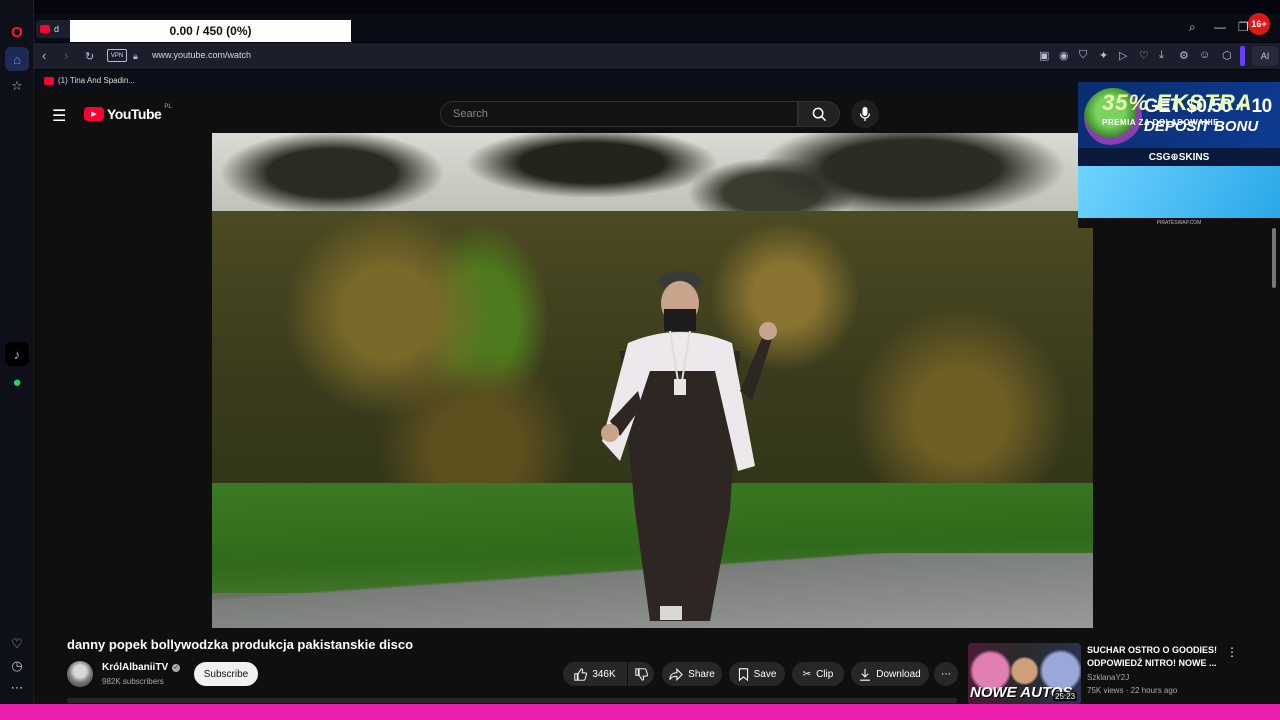 The width and height of the screenshot is (1280, 720). Describe the element at coordinates (512, 700) in the screenshot. I see `description-box` at that location.